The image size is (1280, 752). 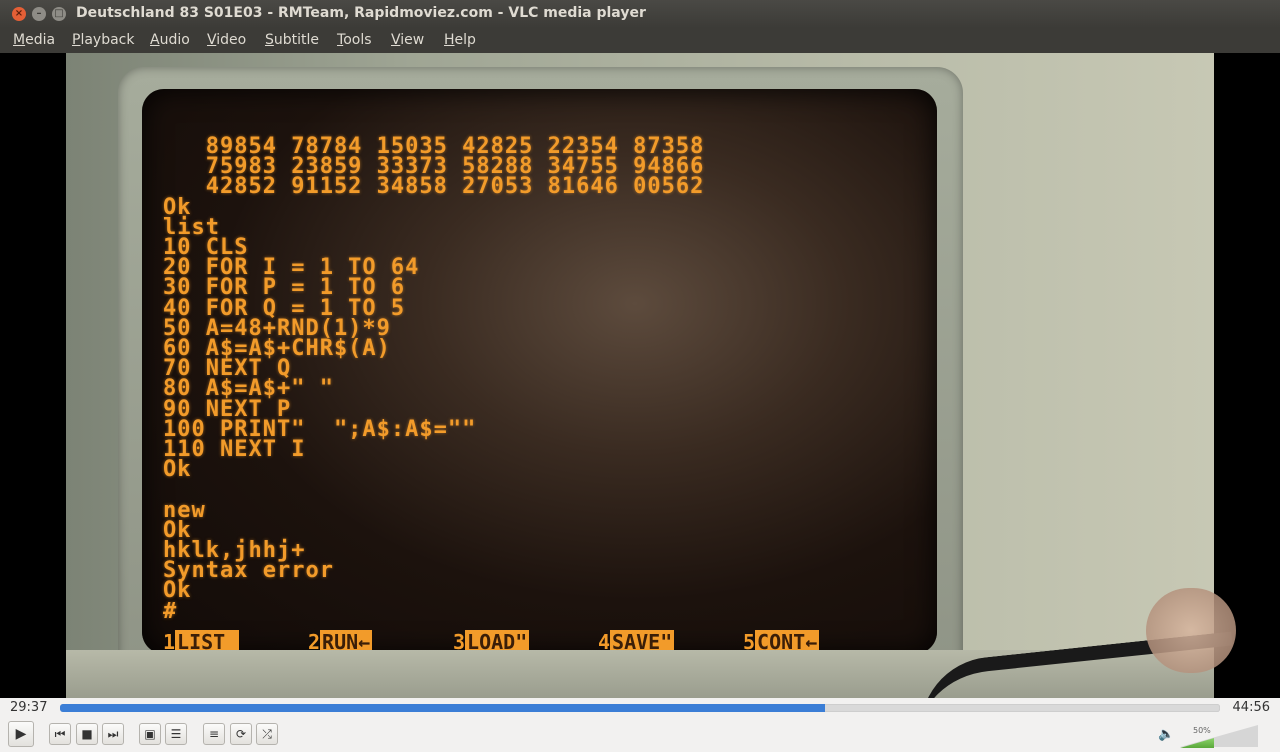 I want to click on playlist-icon: ≡, so click(x=214, y=734).